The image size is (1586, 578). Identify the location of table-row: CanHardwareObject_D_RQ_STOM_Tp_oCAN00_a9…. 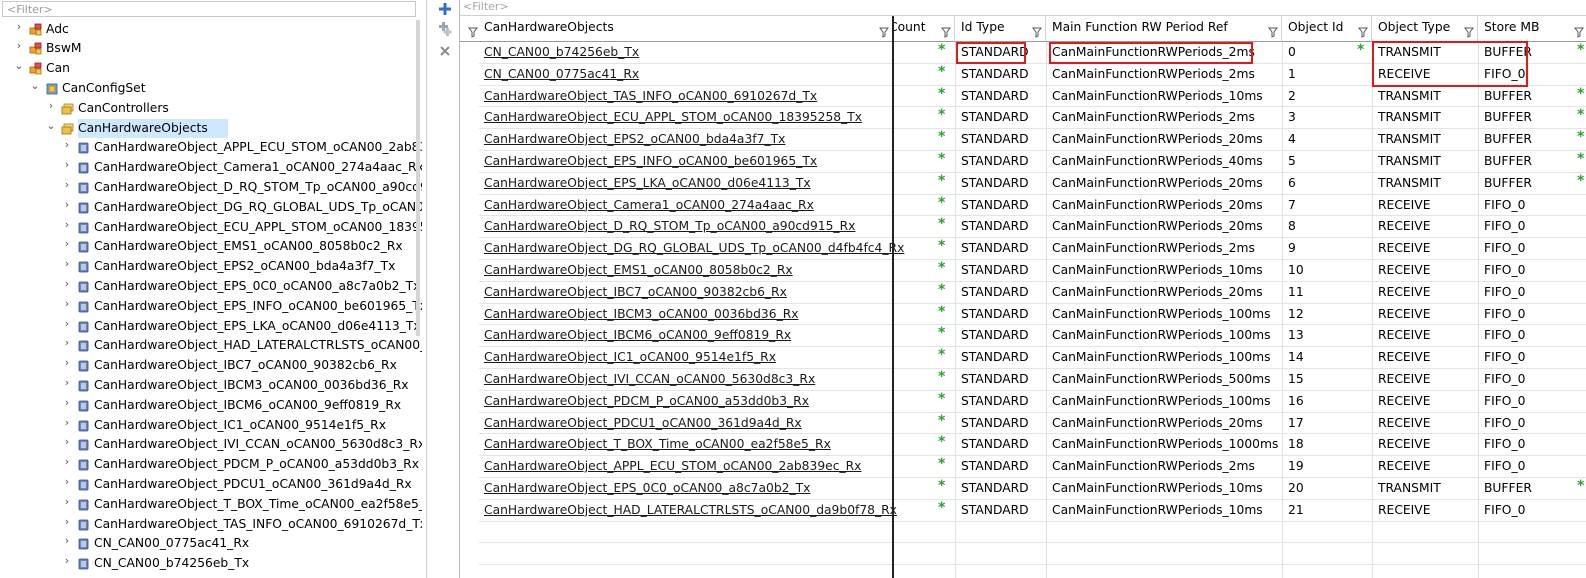
(1023, 227).